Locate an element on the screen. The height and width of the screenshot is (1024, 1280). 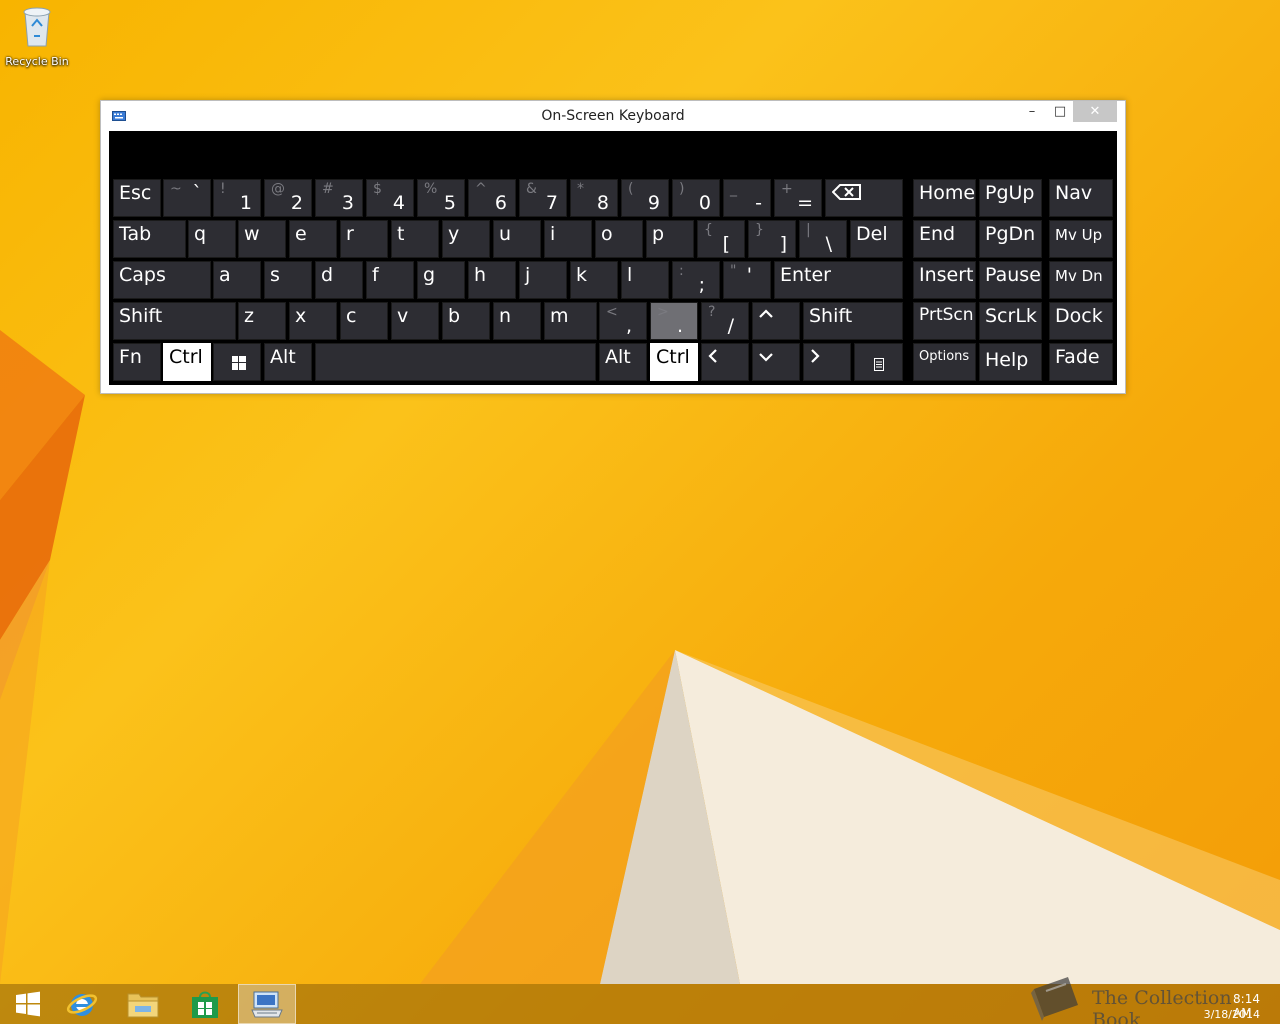
key-main-label: = is located at coordinates (805, 203).